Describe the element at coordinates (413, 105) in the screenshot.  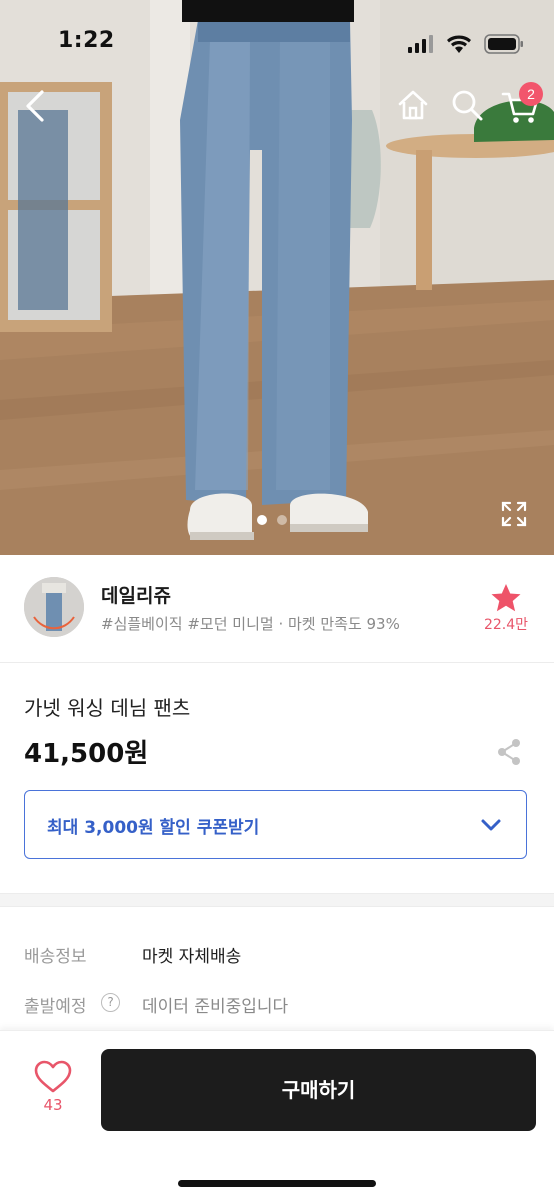
I see `home-icon` at that location.